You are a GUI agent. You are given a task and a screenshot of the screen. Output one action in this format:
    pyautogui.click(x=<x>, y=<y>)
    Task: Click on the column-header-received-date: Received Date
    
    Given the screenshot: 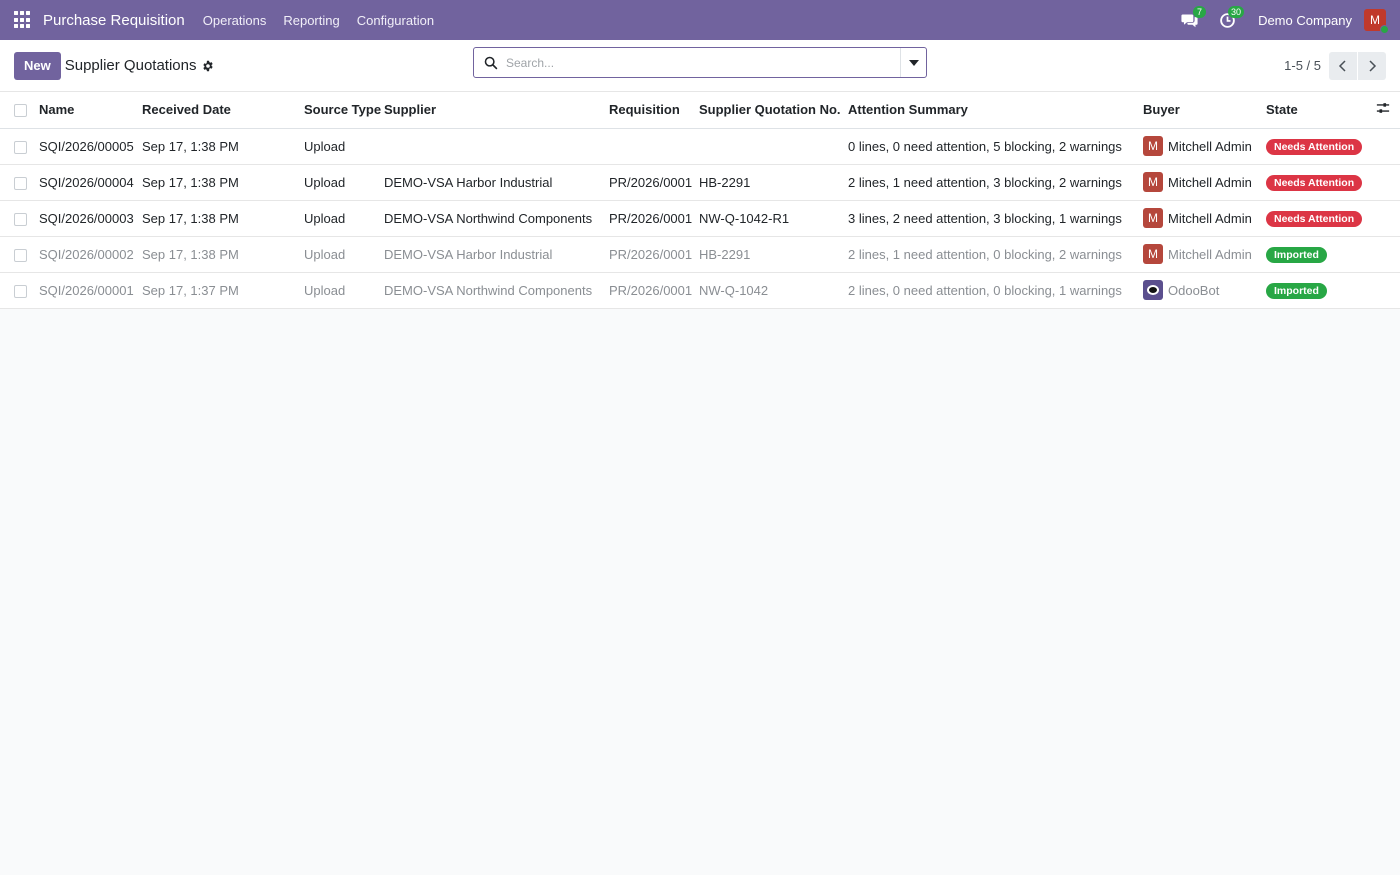 What is the action you would take?
    pyautogui.click(x=223, y=110)
    